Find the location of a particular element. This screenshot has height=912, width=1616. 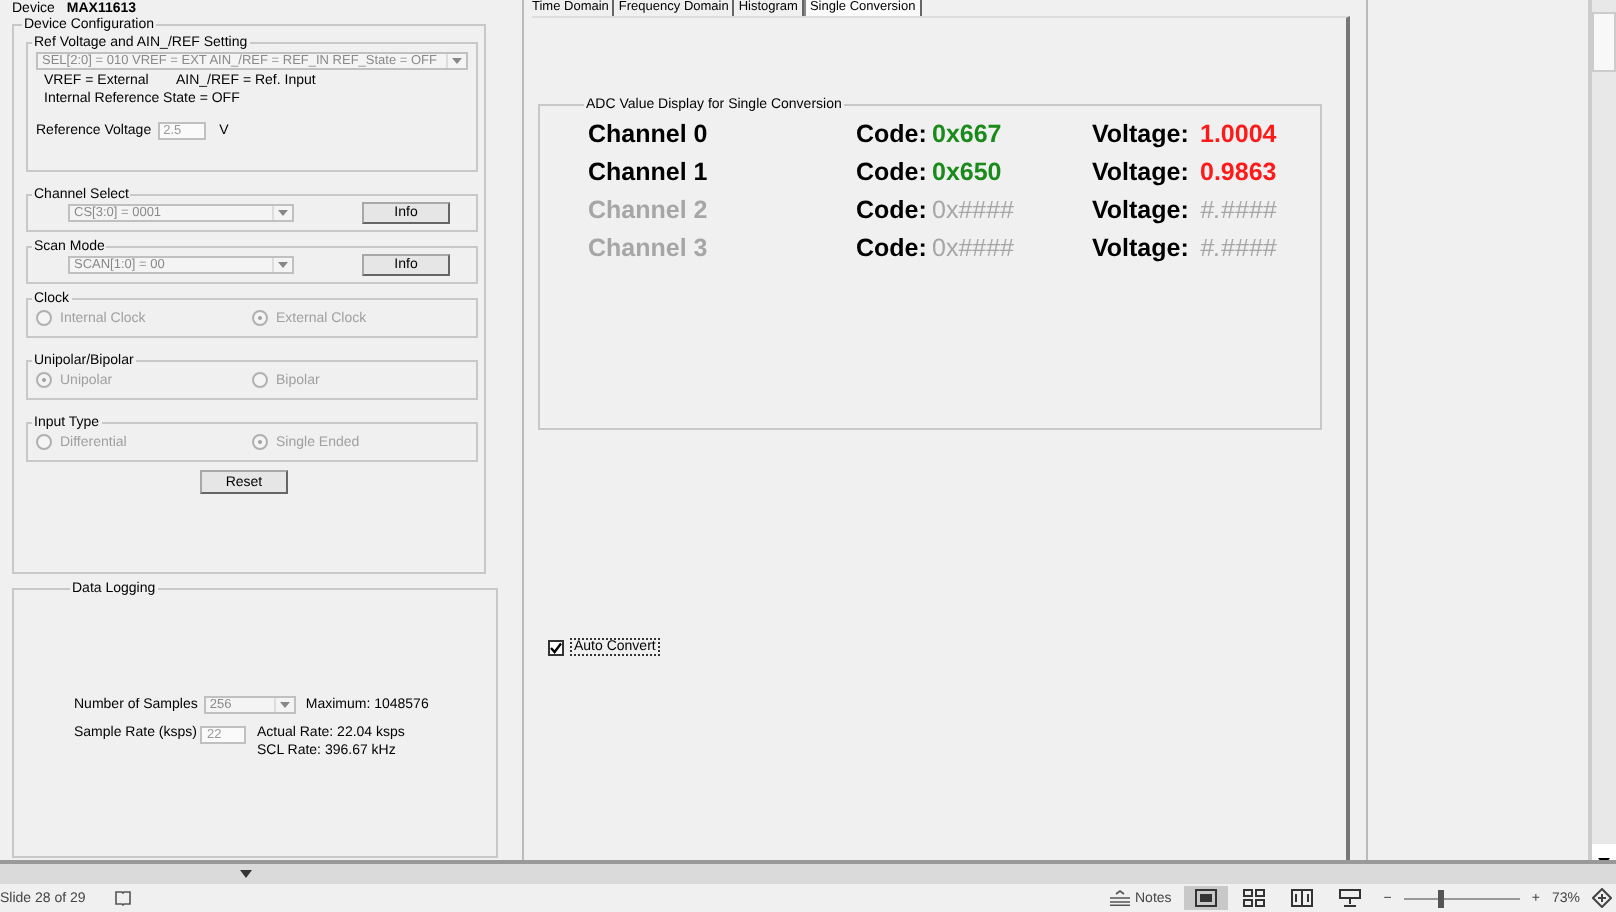

voltage-value: 1.0004 is located at coordinates (1239, 135).